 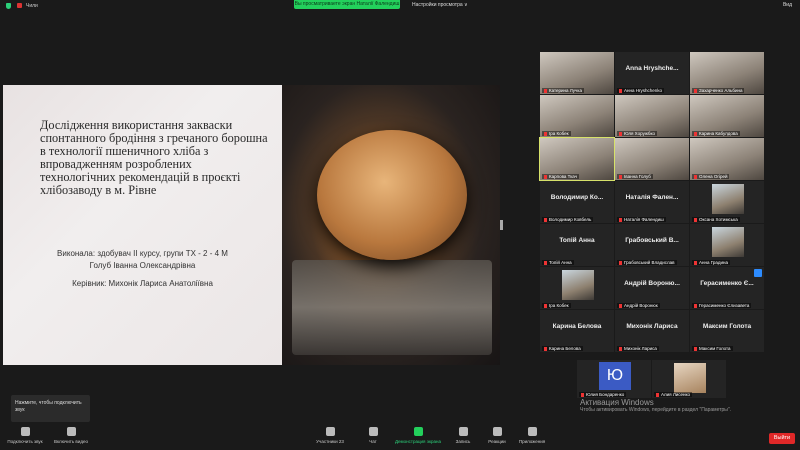 What do you see at coordinates (637, 133) in the screenshot?
I see `participant-name-label: Юля Хоружбко` at bounding box center [637, 133].